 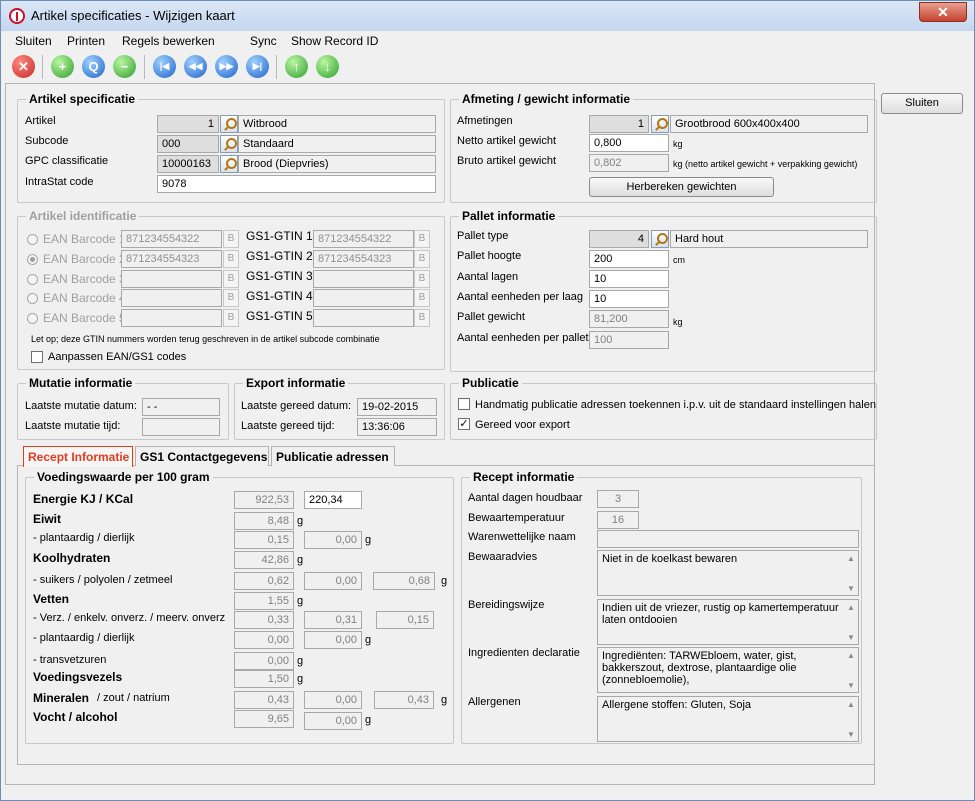 What do you see at coordinates (619, 124) in the screenshot?
I see `afmetingen-number-field: 1` at bounding box center [619, 124].